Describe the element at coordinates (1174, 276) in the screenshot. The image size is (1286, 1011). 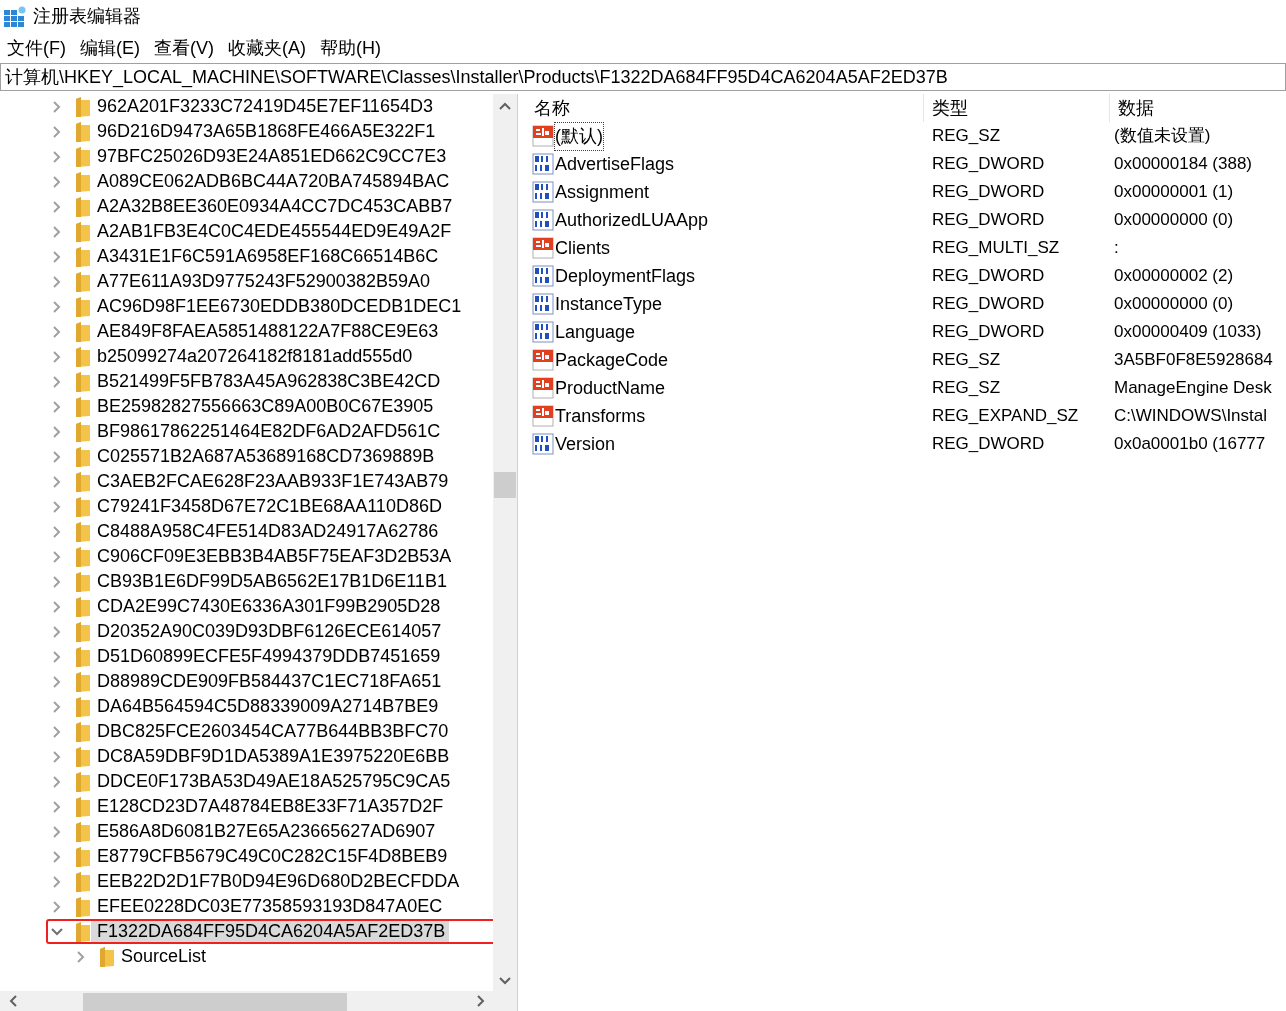
I see `value-data: 0x00000002 (2)` at that location.